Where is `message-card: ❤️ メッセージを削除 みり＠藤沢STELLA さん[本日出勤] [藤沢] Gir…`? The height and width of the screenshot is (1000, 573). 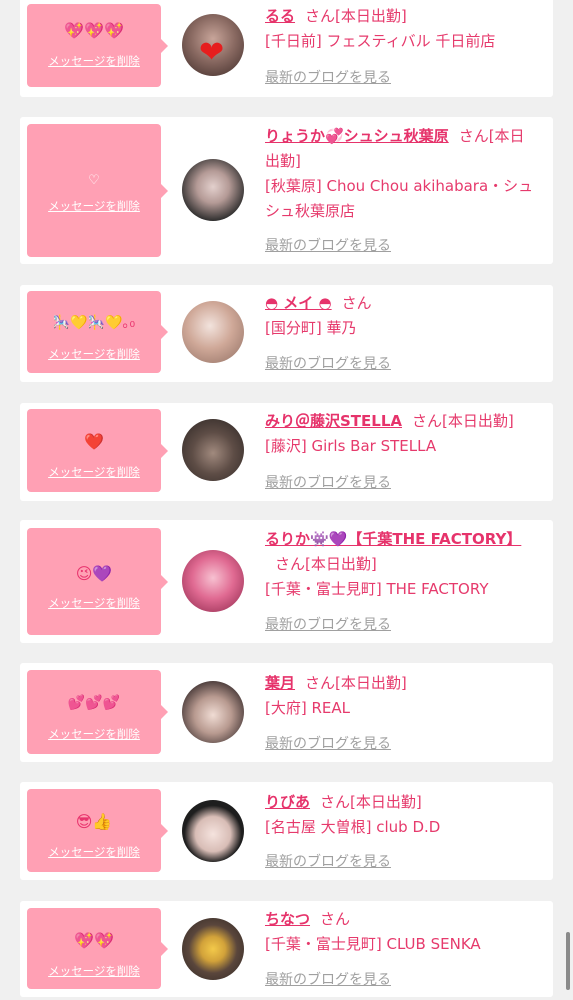 message-card: ❤️ メッセージを削除 みり＠藤沢STELLA さん[本日出勤] [藤沢] Gir… is located at coordinates (286, 452).